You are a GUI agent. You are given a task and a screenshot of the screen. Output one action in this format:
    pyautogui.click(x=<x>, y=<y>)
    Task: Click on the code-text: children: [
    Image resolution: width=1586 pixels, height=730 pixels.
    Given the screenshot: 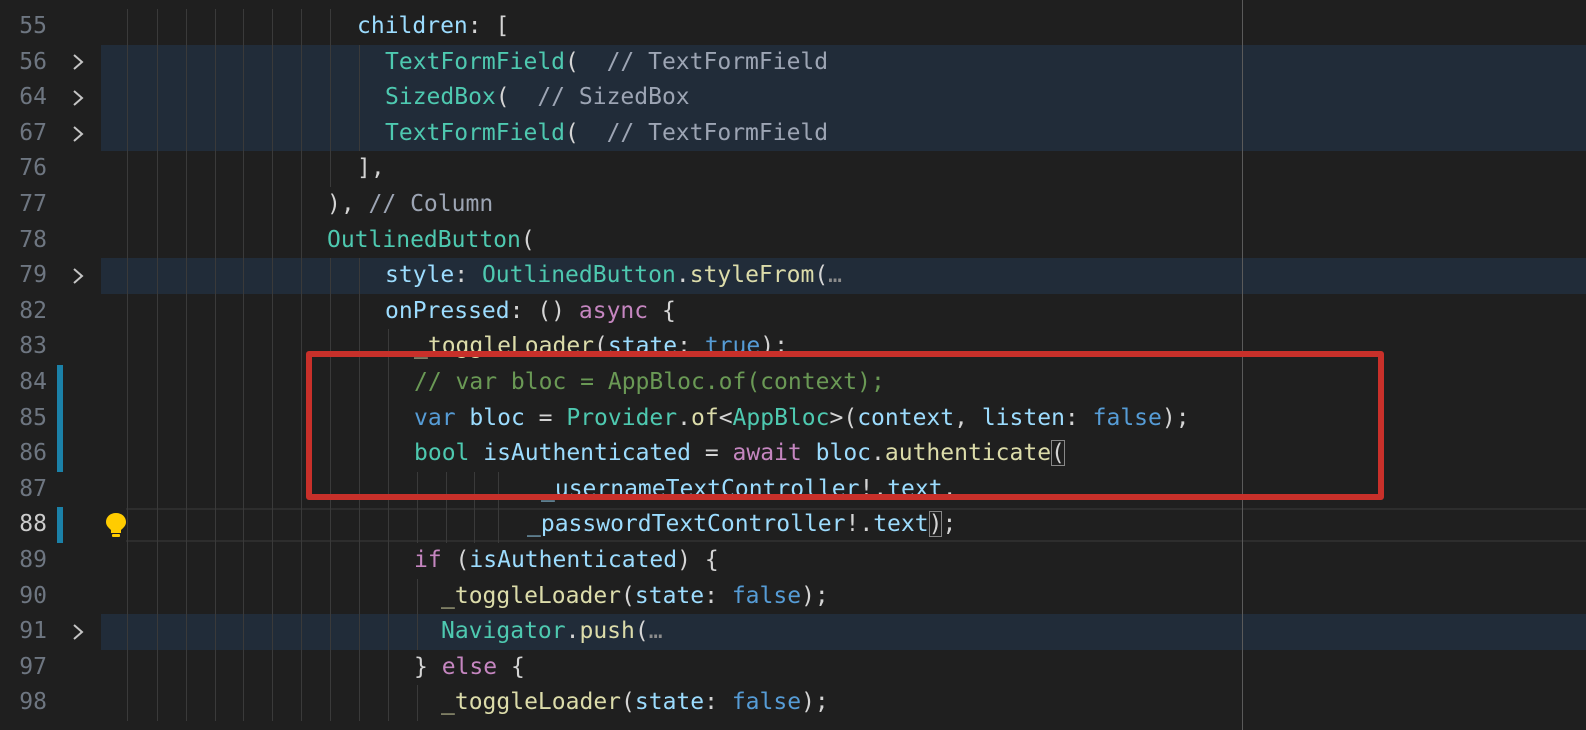 What is the action you would take?
    pyautogui.click(x=433, y=27)
    